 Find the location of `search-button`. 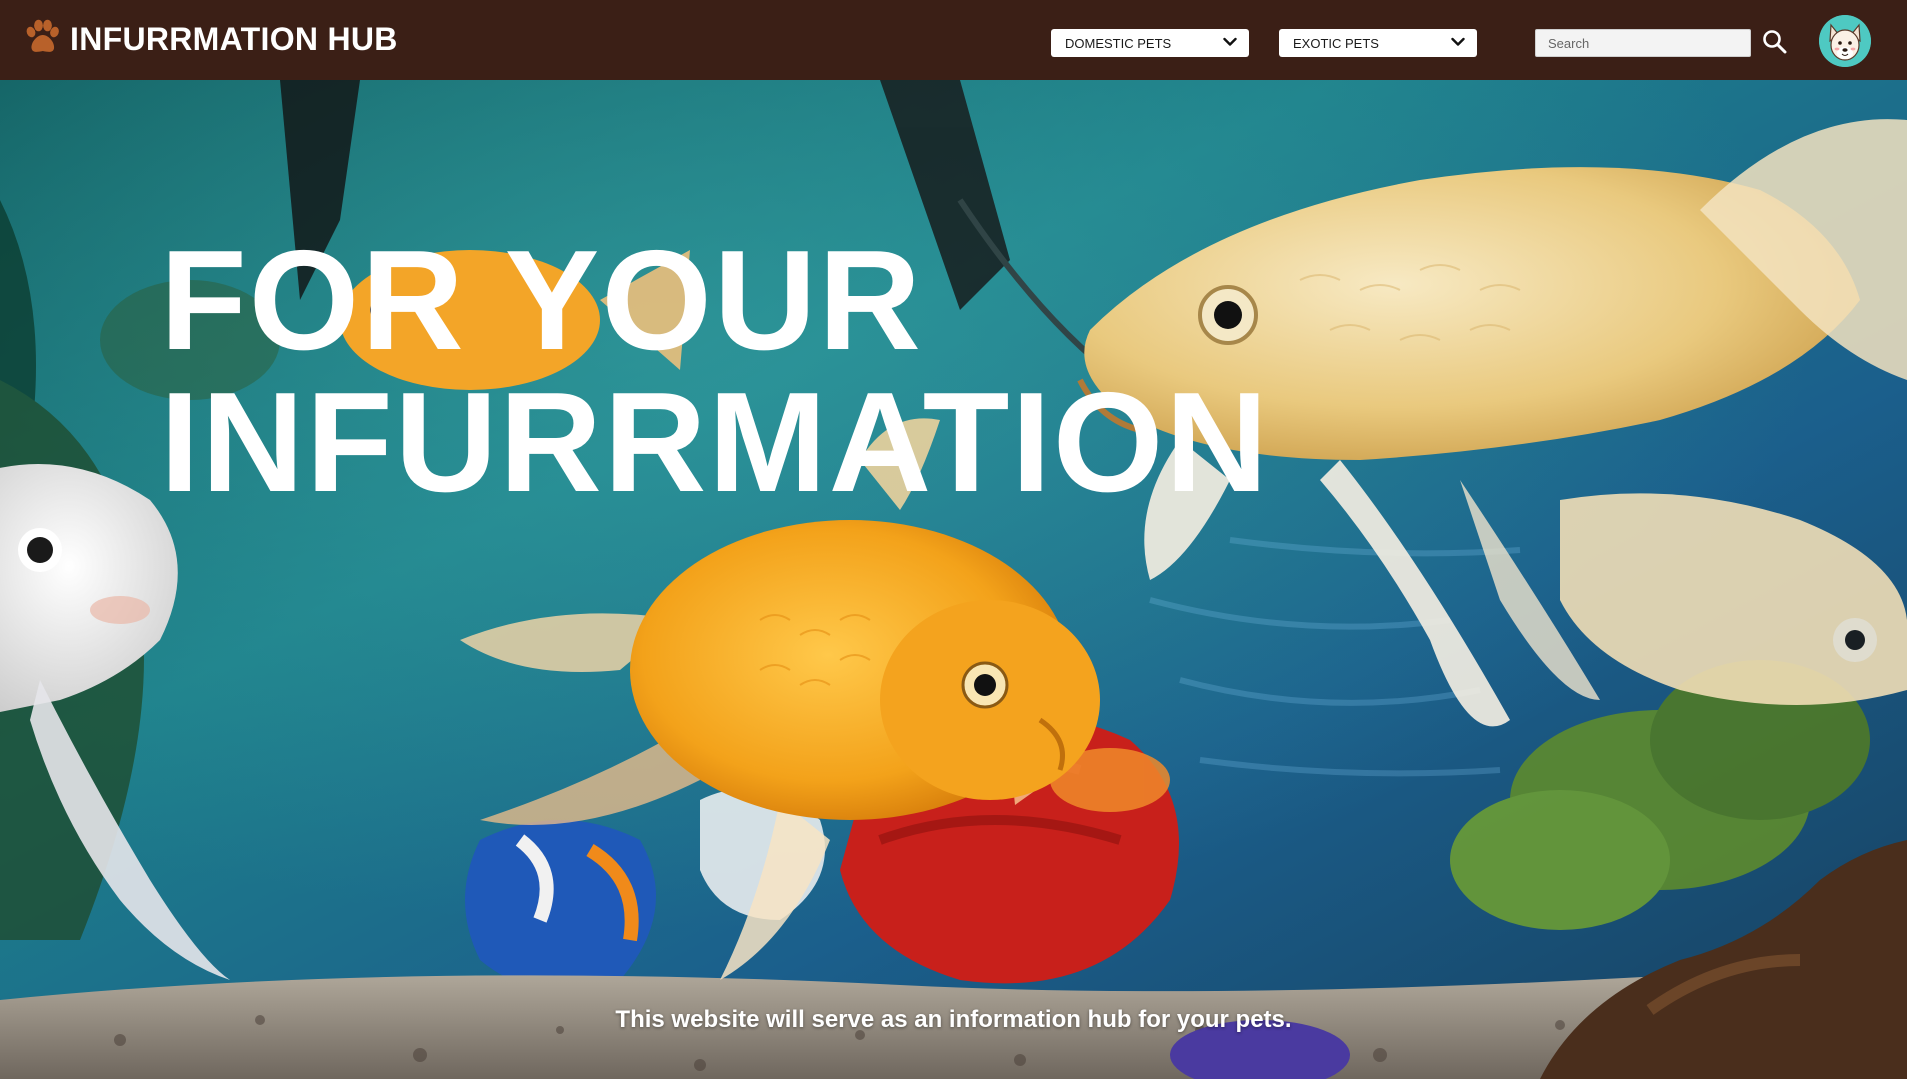

search-button is located at coordinates (1775, 42).